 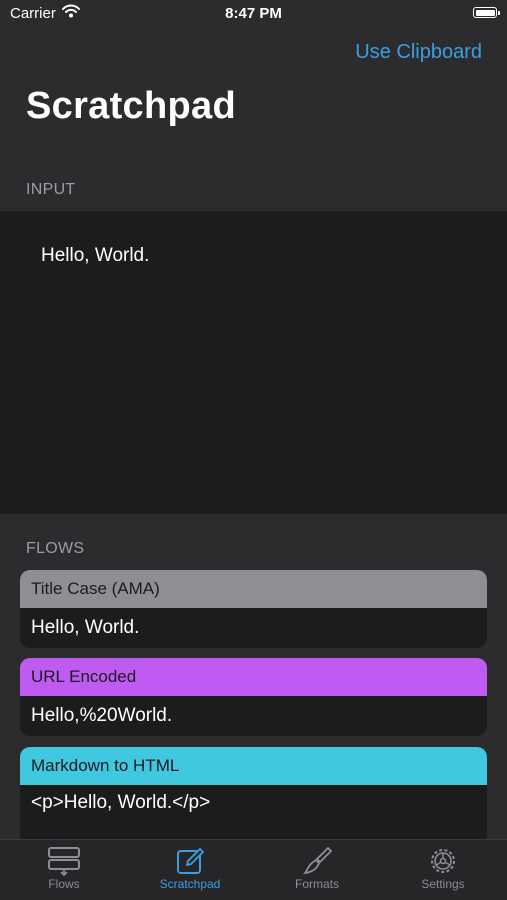 What do you see at coordinates (253, 766) in the screenshot?
I see `flow-card-title: Markdown to HTML` at bounding box center [253, 766].